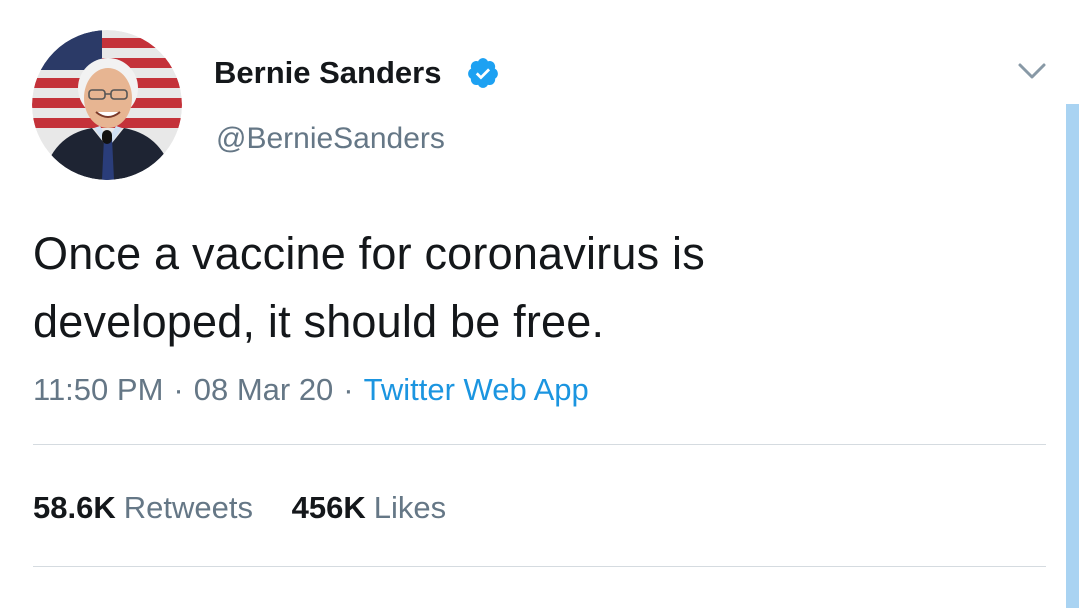 This screenshot has height=608, width=1079. Describe the element at coordinates (74, 507) in the screenshot. I see `retweets-count: 58.6K` at that location.